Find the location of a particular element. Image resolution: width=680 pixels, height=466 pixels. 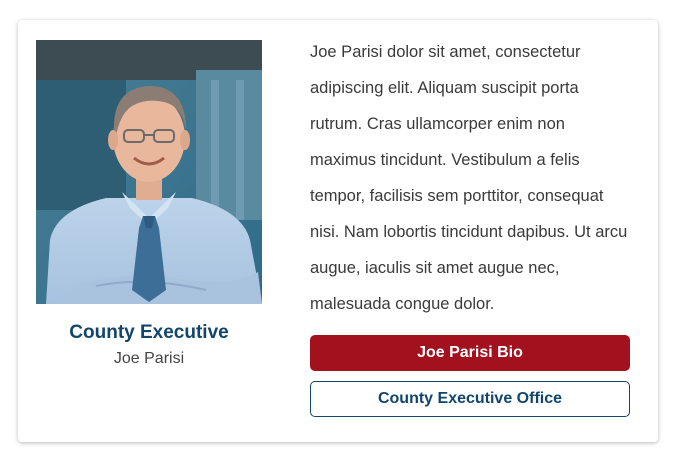

county-executive-office-button: County Executive Office is located at coordinates (470, 399).